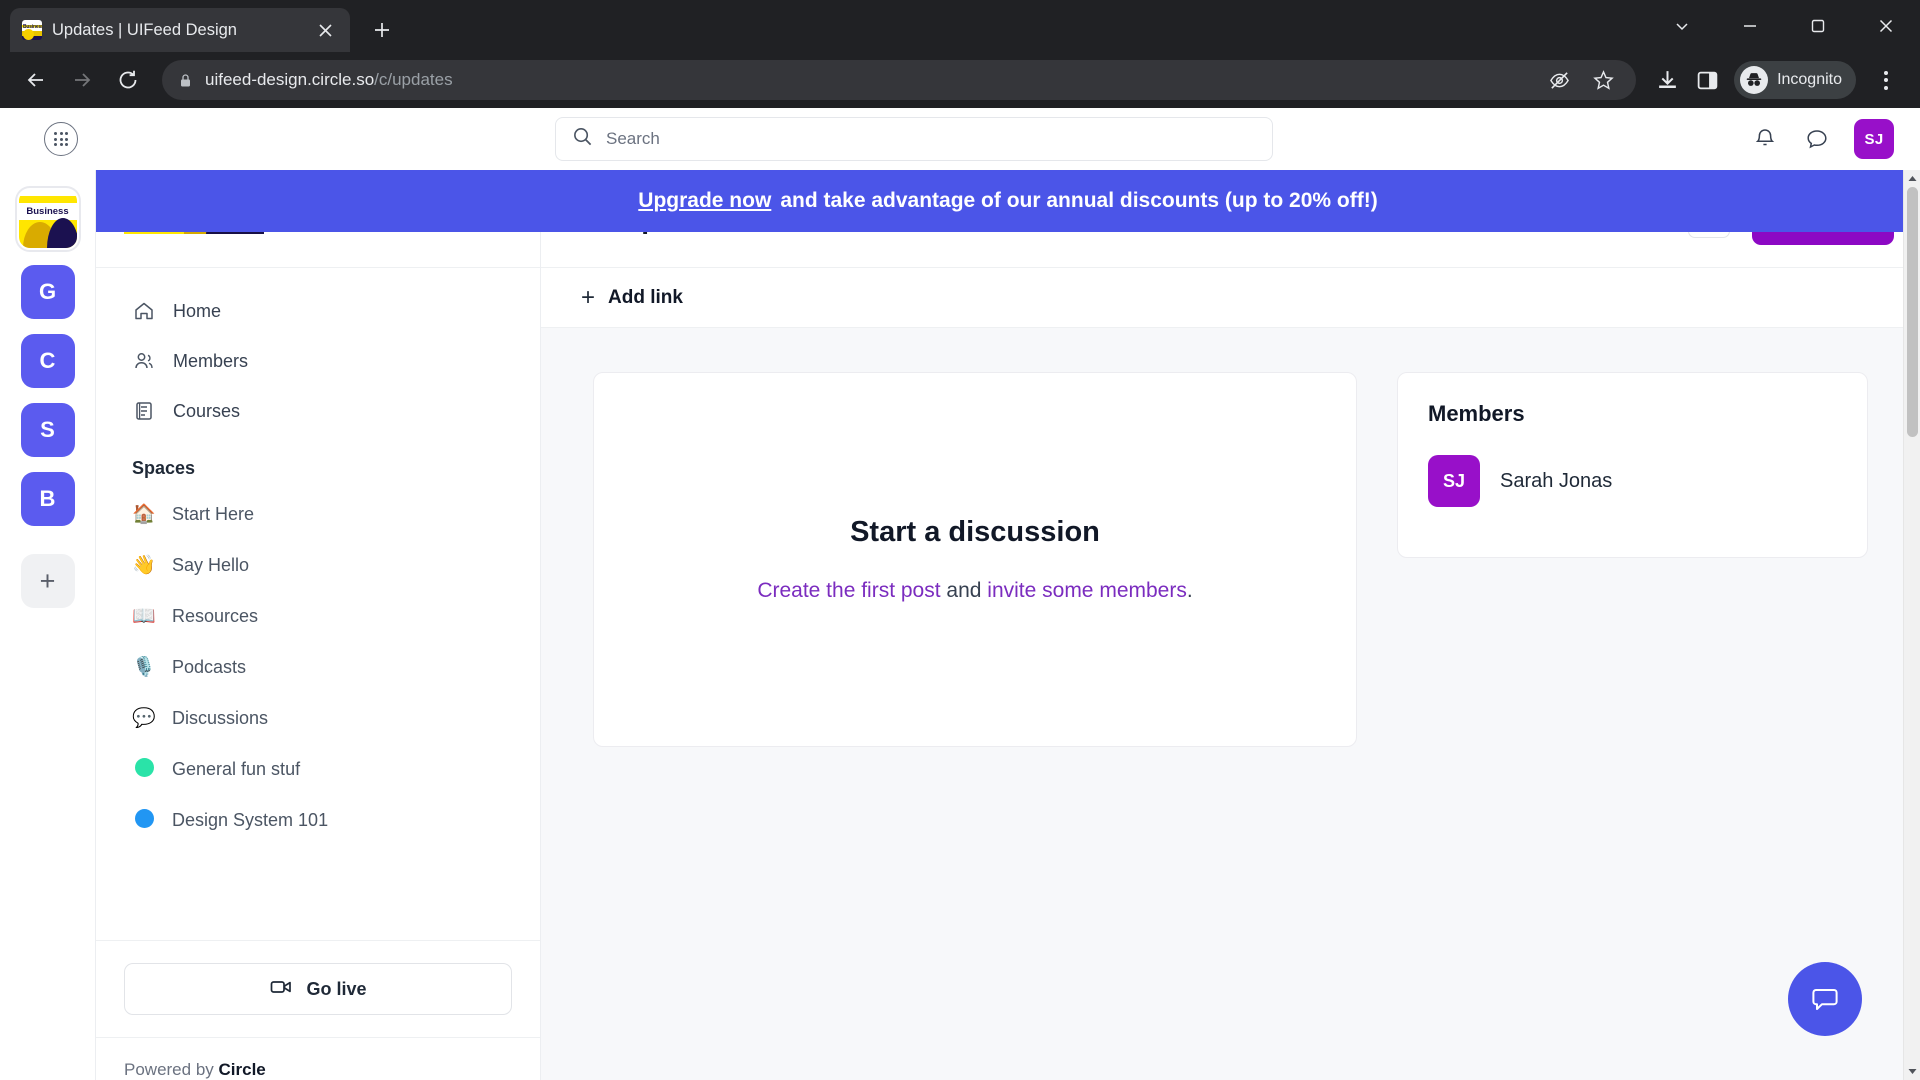 Image resolution: width=1920 pixels, height=1080 pixels. I want to click on invite-members-link: invite some members, so click(1087, 590).